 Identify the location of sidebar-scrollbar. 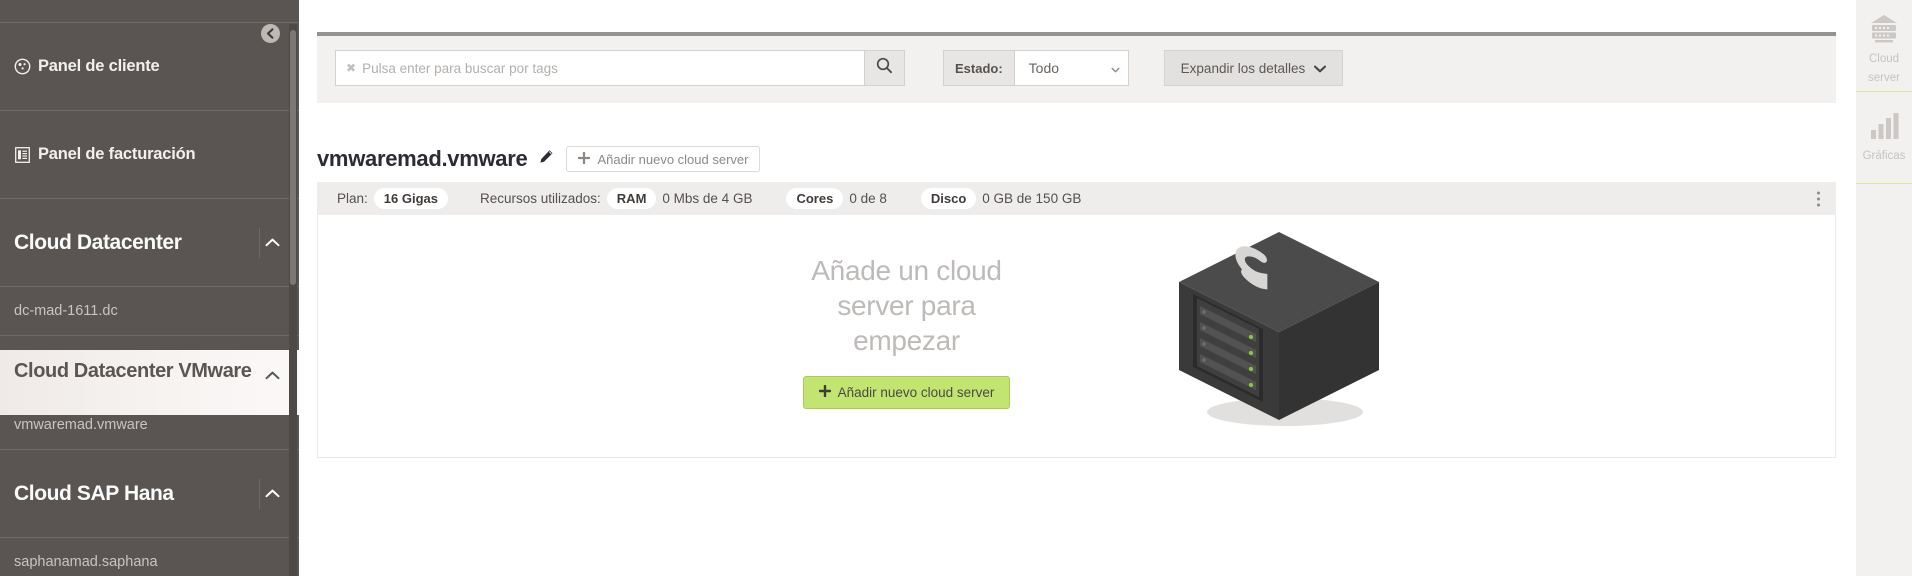
(293, 300).